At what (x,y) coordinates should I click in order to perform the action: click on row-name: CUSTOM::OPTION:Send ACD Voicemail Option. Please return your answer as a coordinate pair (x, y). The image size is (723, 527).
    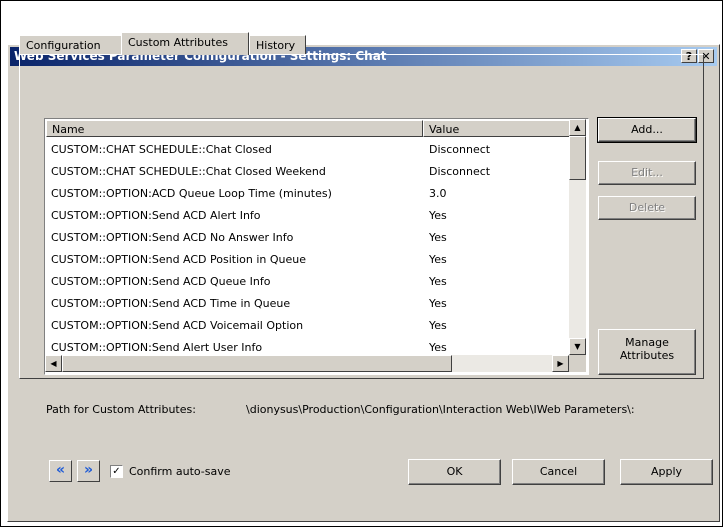
    Looking at the image, I should click on (177, 325).